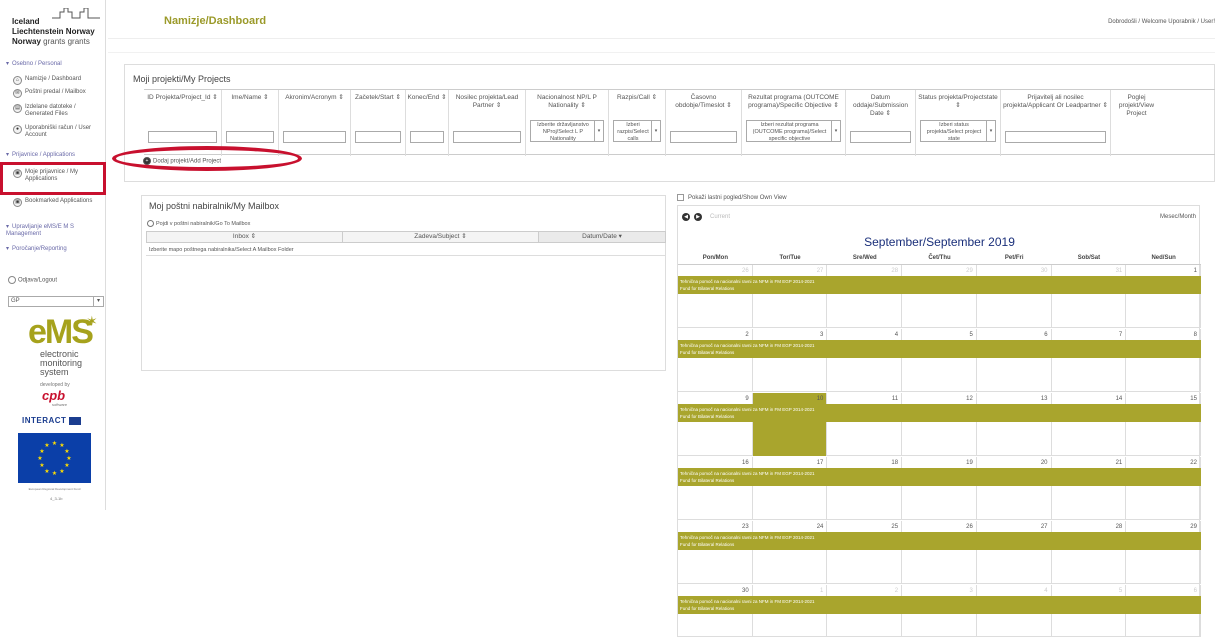 The image size is (1215, 637). What do you see at coordinates (1014, 424) in the screenshot?
I see `calendar-day: 13` at bounding box center [1014, 424].